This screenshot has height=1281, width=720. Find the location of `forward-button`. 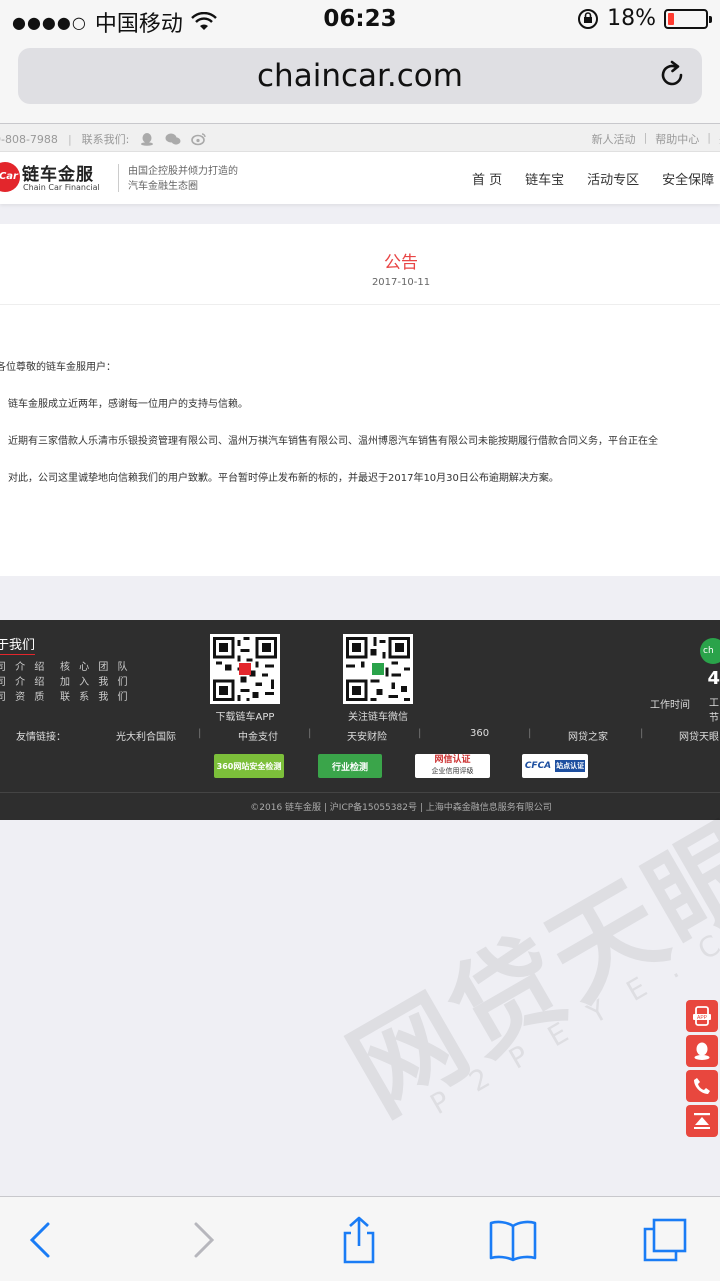

forward-button is located at coordinates (203, 1240).